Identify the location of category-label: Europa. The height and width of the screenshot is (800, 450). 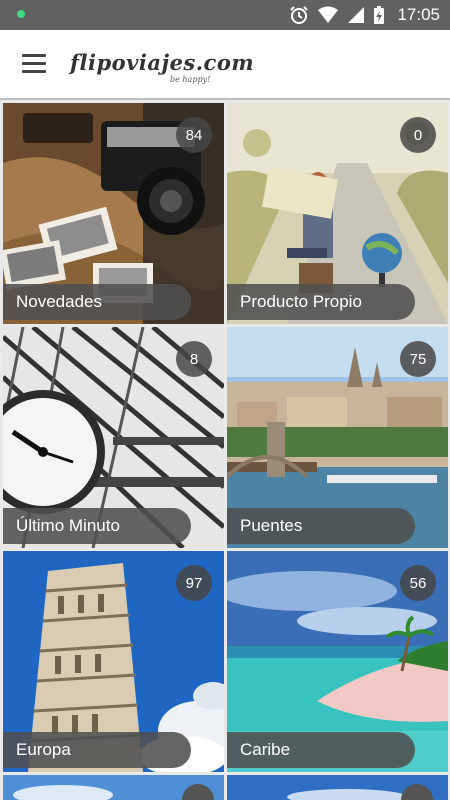
(97, 750).